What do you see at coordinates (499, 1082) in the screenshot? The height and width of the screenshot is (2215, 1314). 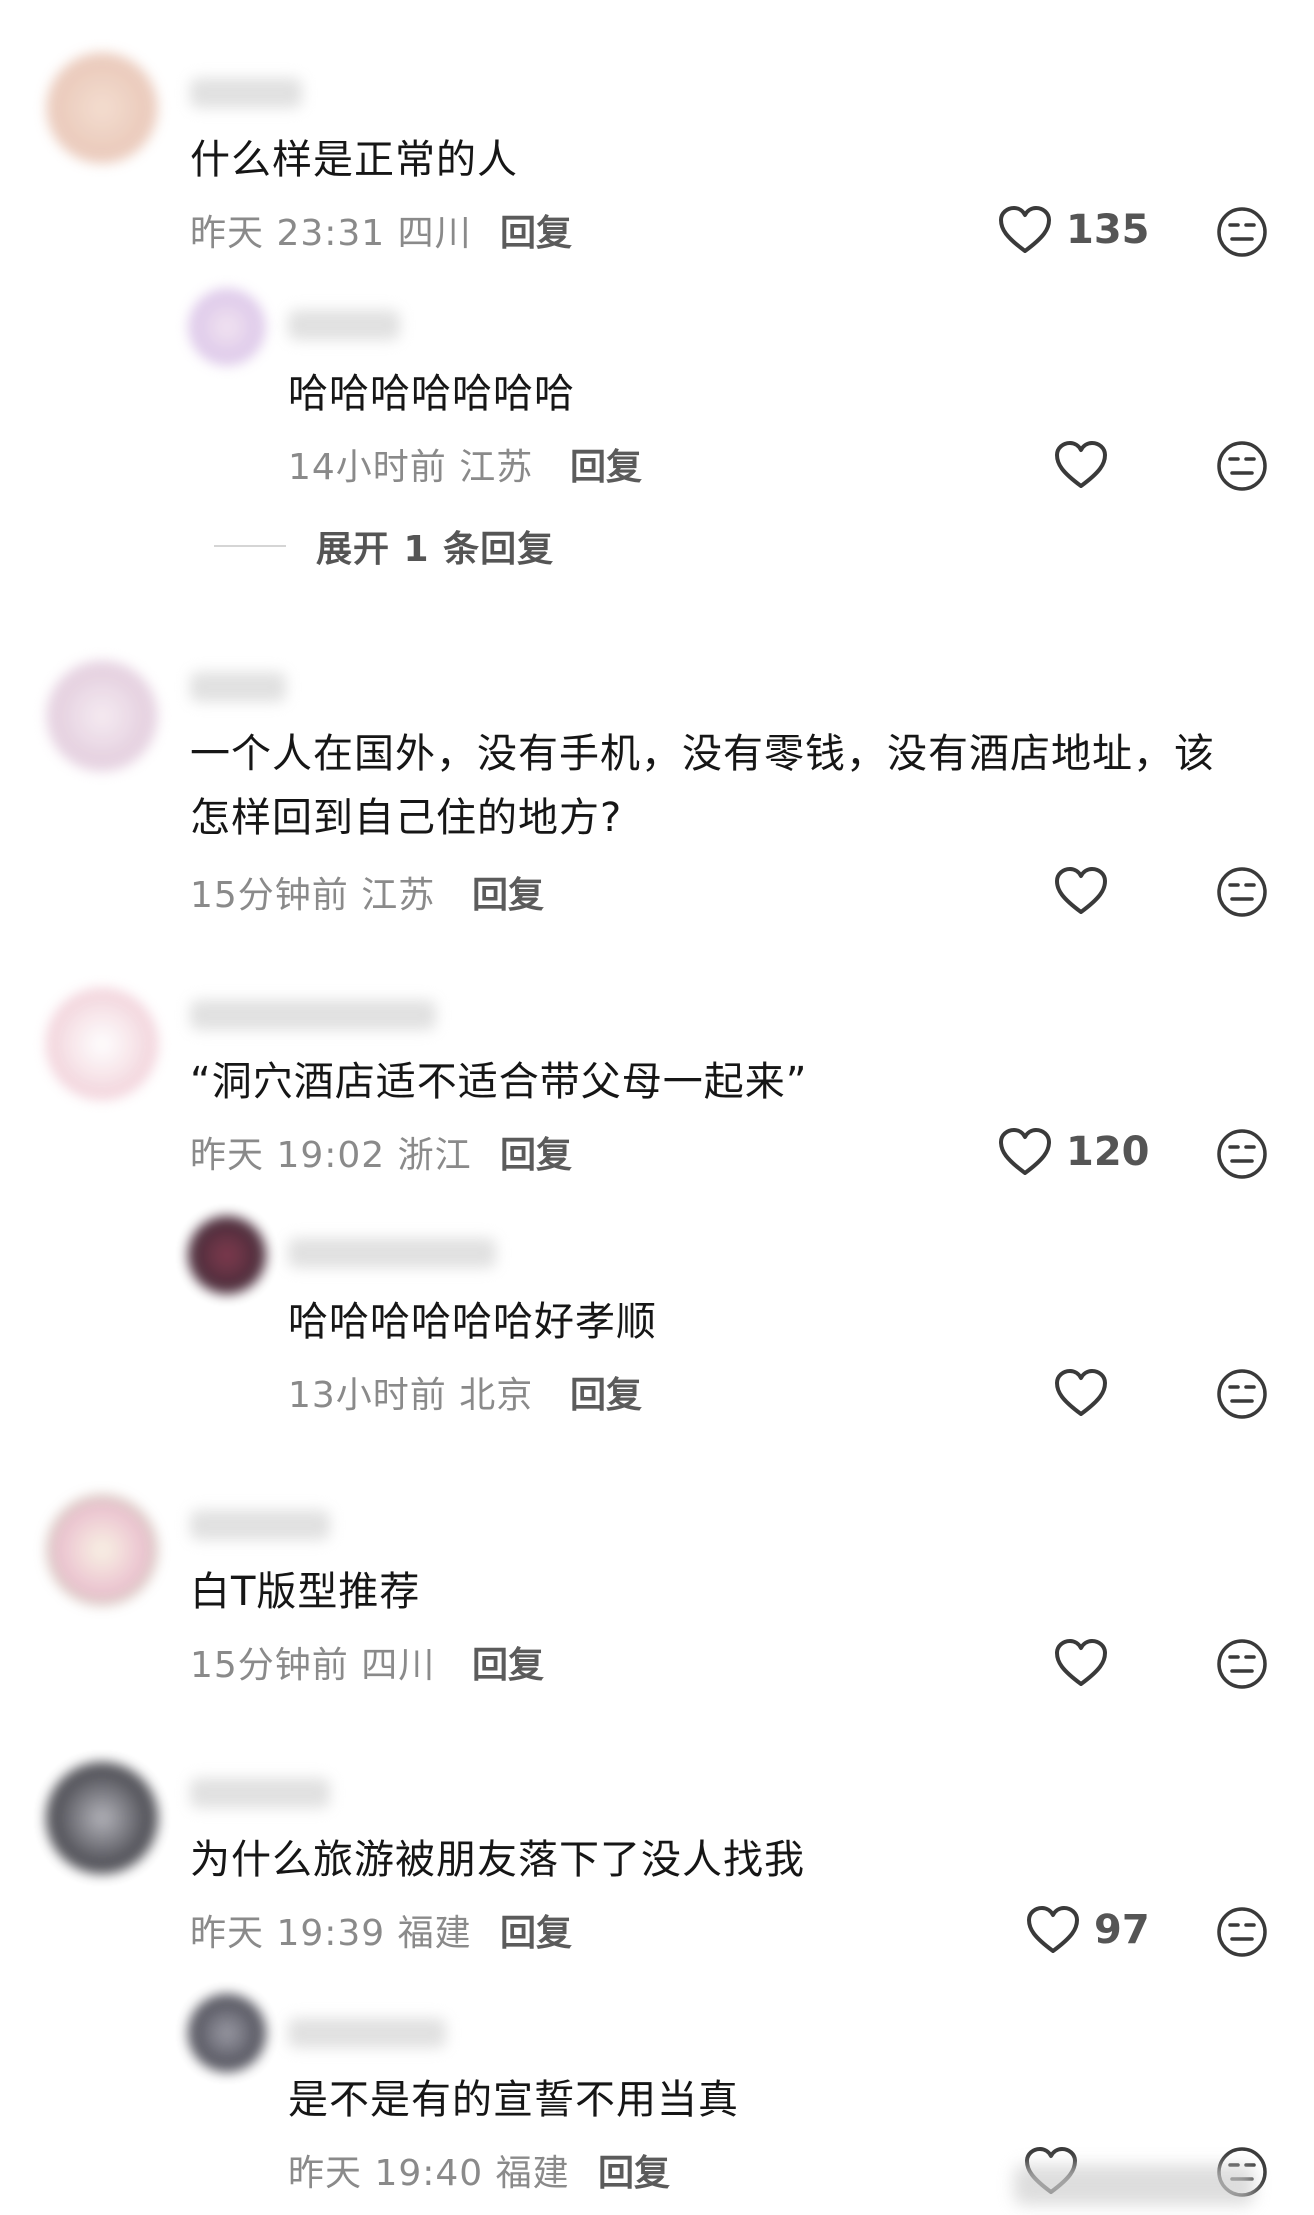 I see `comment-text: “洞穴酒店适不适合带父母一起来”` at bounding box center [499, 1082].